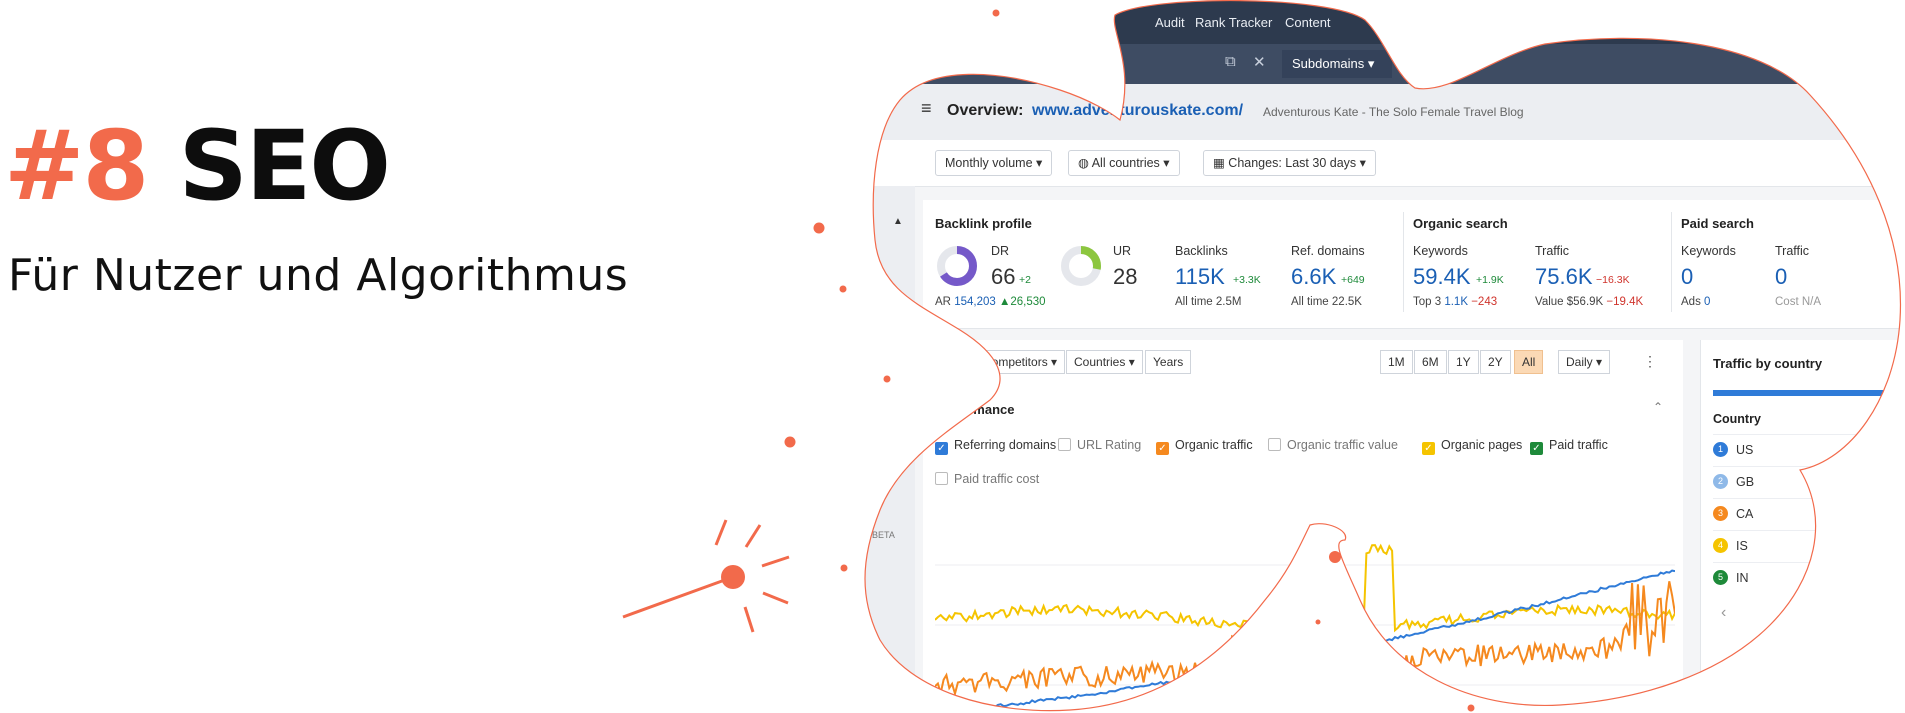  I want to click on ur-label: UR, so click(1122, 251).